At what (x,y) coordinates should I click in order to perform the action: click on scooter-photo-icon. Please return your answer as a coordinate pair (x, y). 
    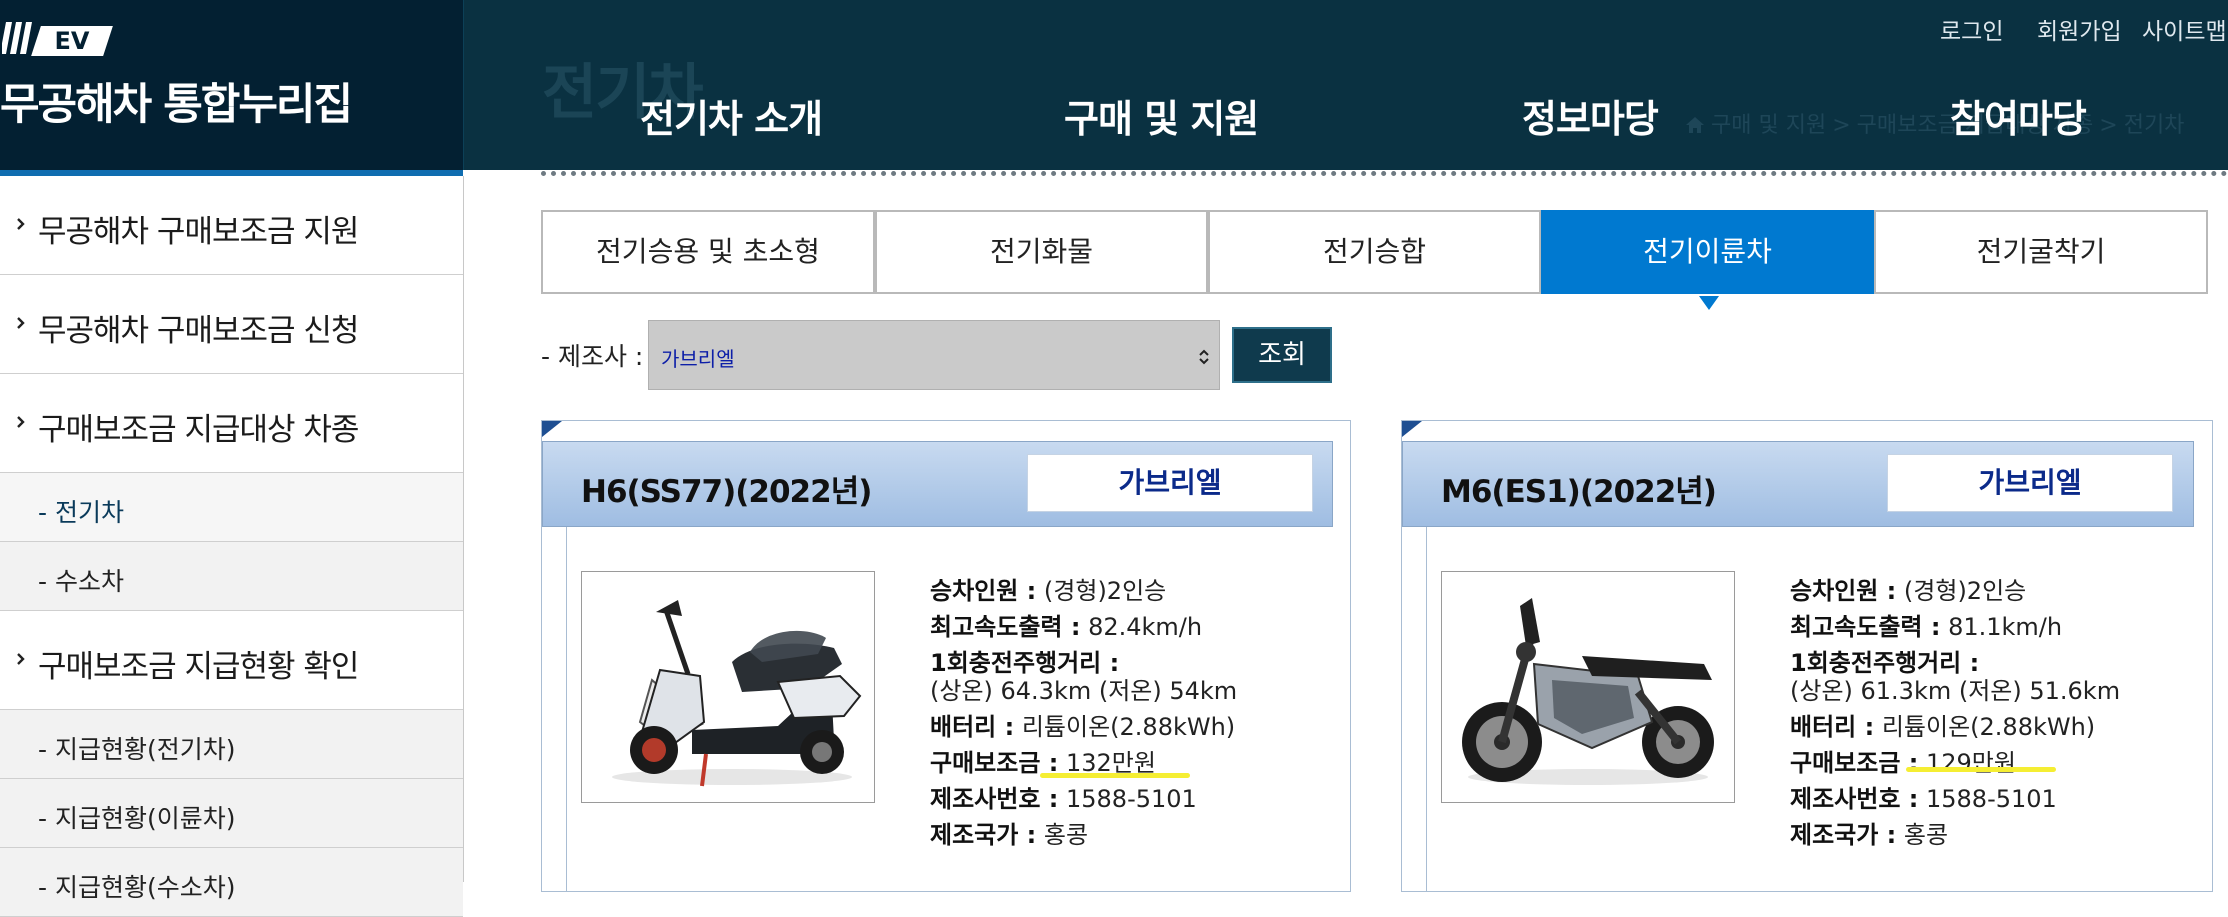
    Looking at the image, I should click on (728, 687).